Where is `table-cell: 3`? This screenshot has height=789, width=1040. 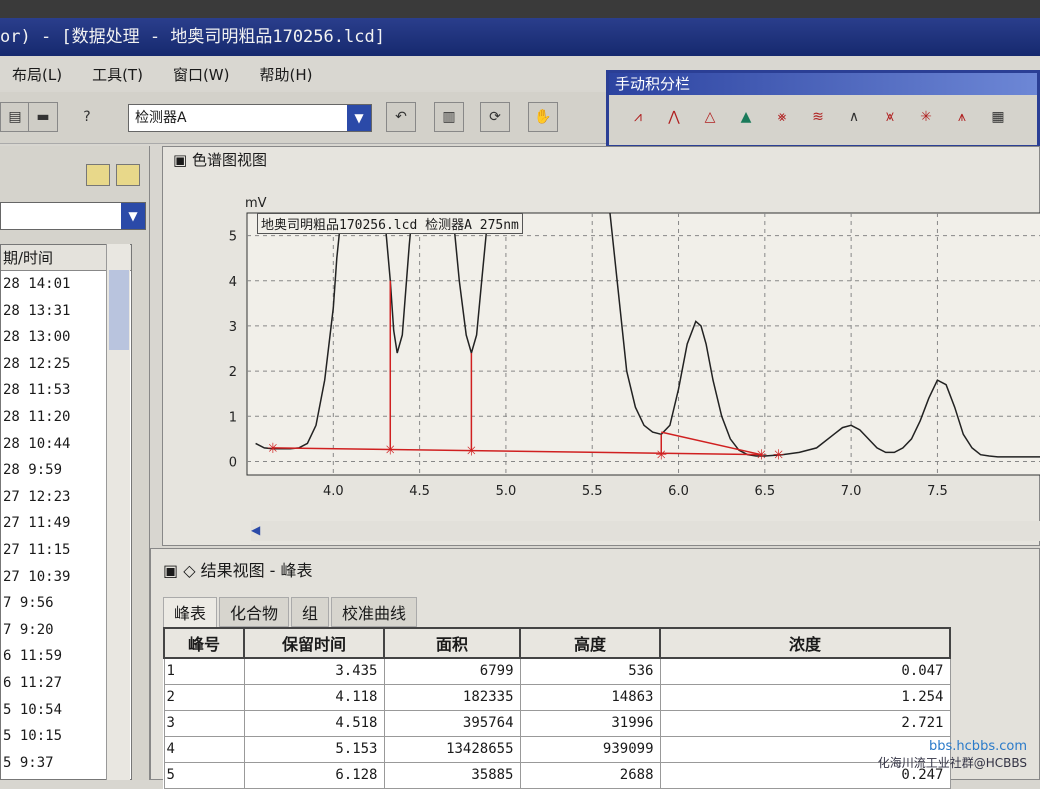 table-cell: 3 is located at coordinates (204, 723).